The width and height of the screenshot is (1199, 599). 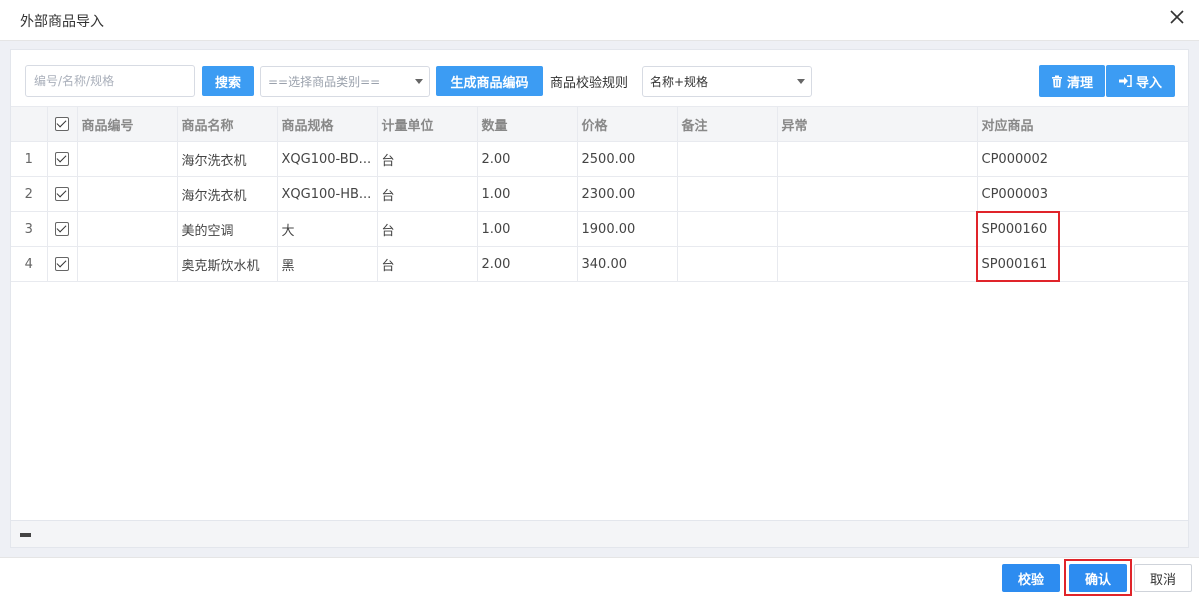 What do you see at coordinates (679, 82) in the screenshot?
I see `rule-select-value: 名称+规格` at bounding box center [679, 82].